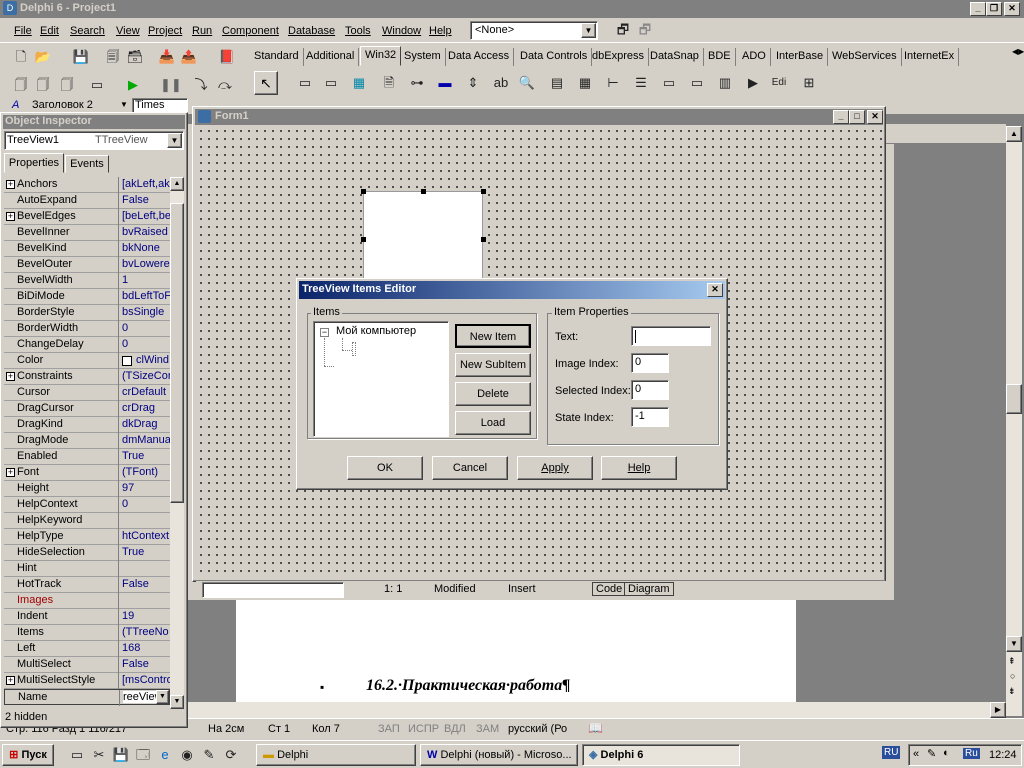 This screenshot has height=768, width=1024. Describe the element at coordinates (650, 363) in the screenshot. I see `image-index-field: 0` at that location.